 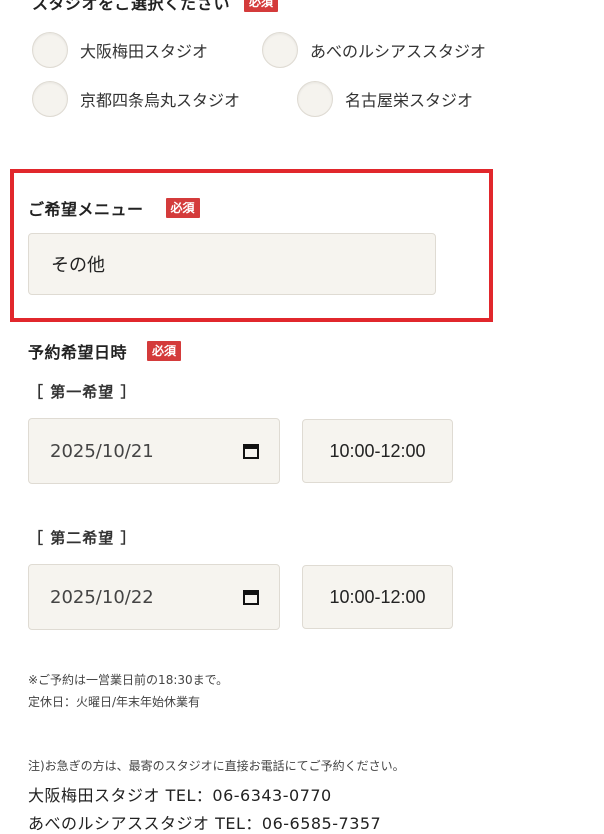 I want to click on radio-option-kyoto-shijo: 京都四条烏丸スタジオ, so click(x=136, y=99).